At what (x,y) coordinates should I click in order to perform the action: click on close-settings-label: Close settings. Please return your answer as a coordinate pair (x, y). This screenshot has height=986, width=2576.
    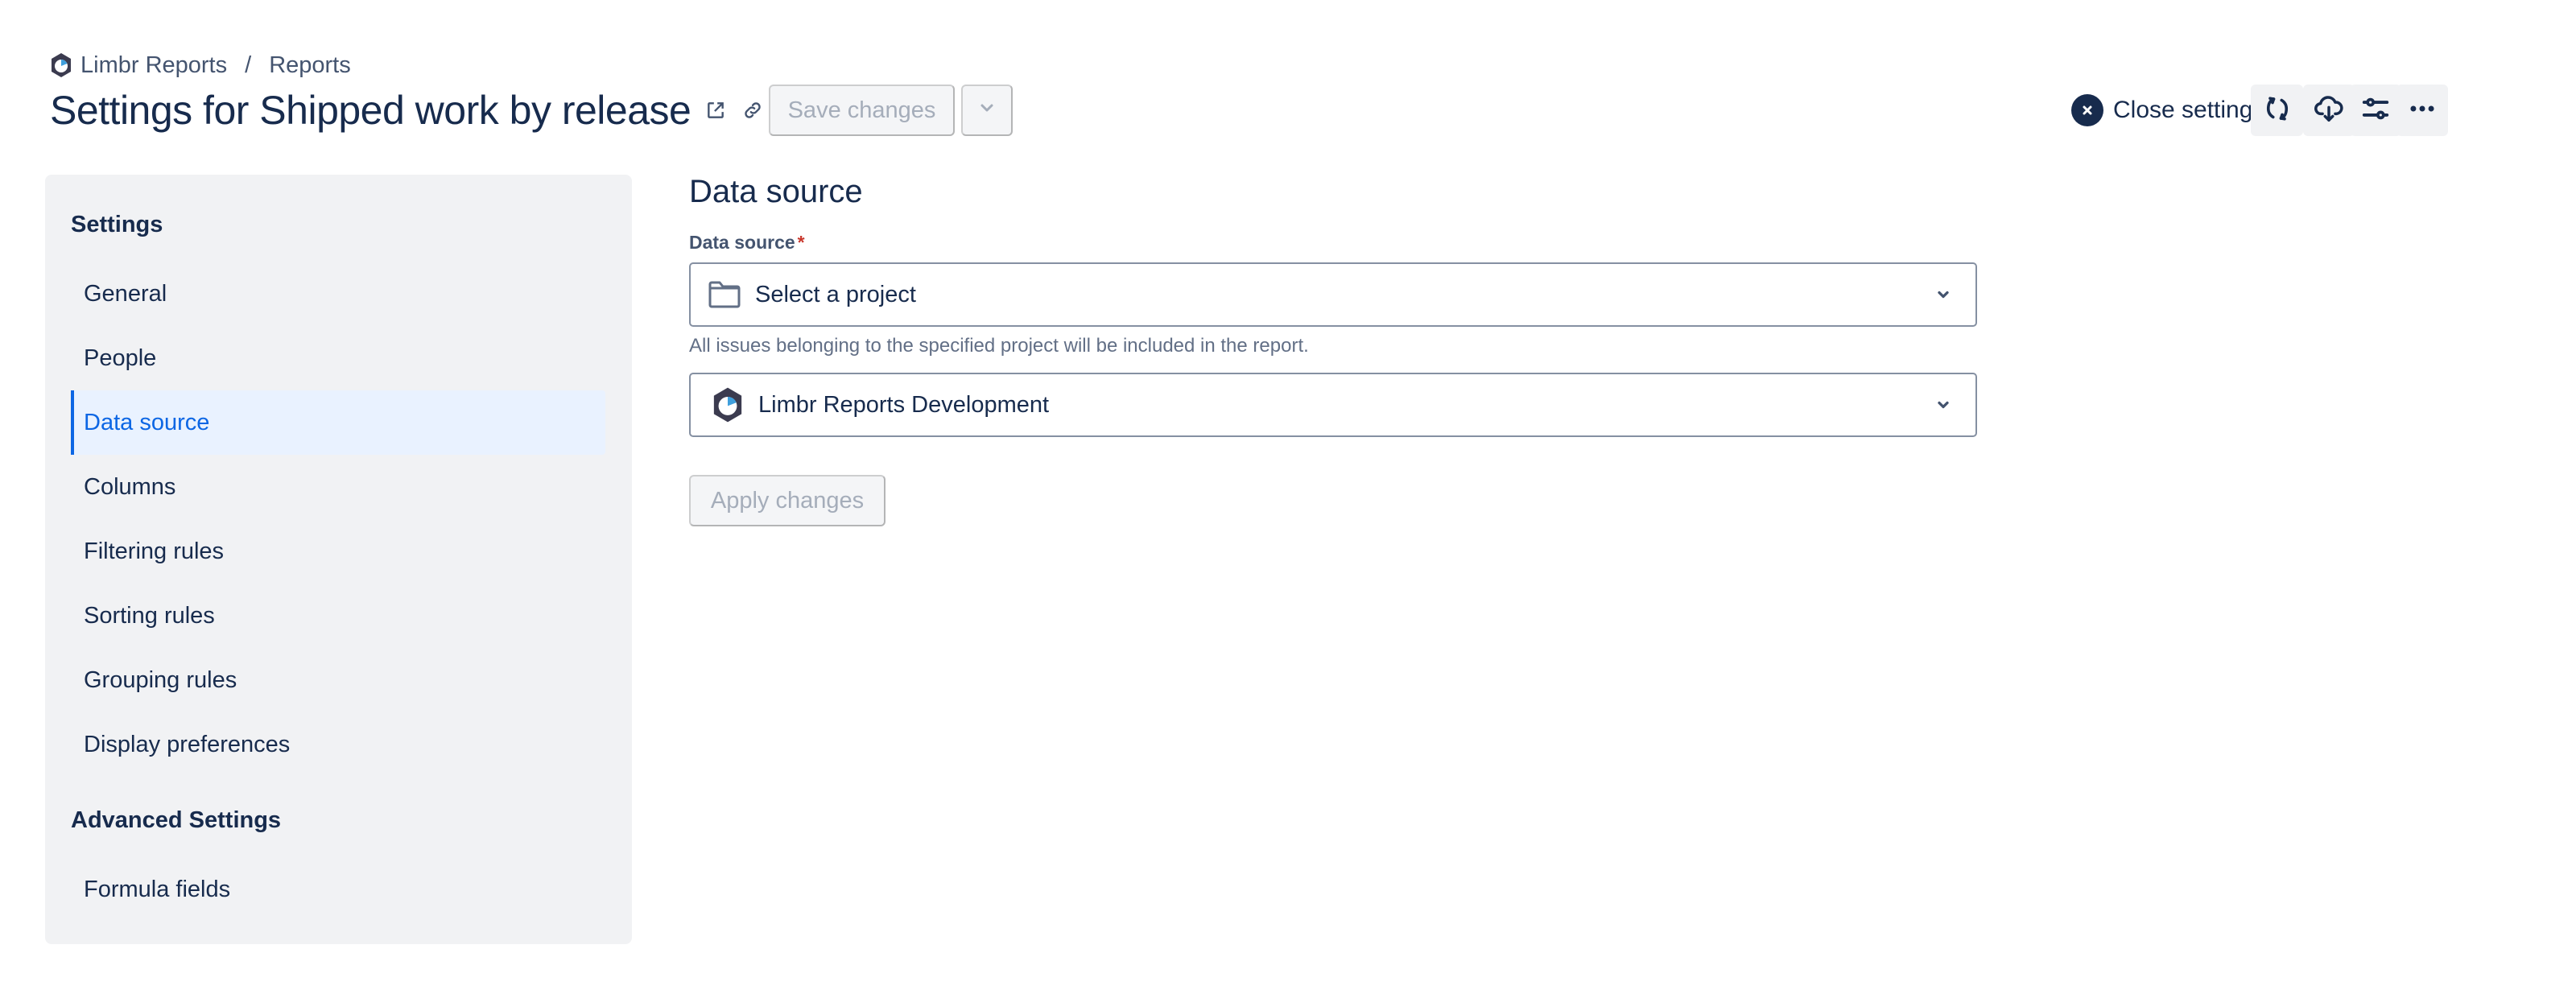
    Looking at the image, I should click on (2189, 110).